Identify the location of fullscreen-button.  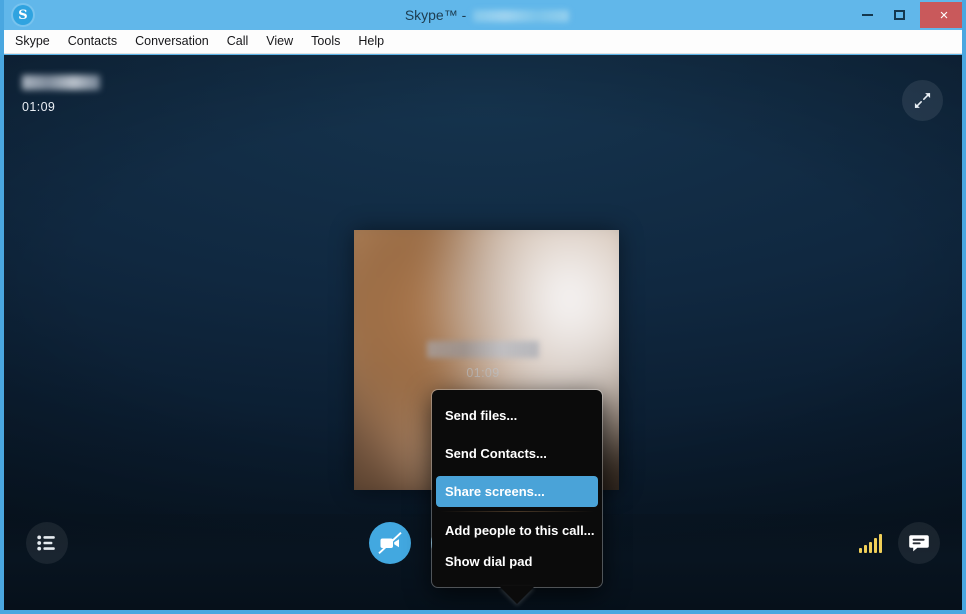
(922, 100).